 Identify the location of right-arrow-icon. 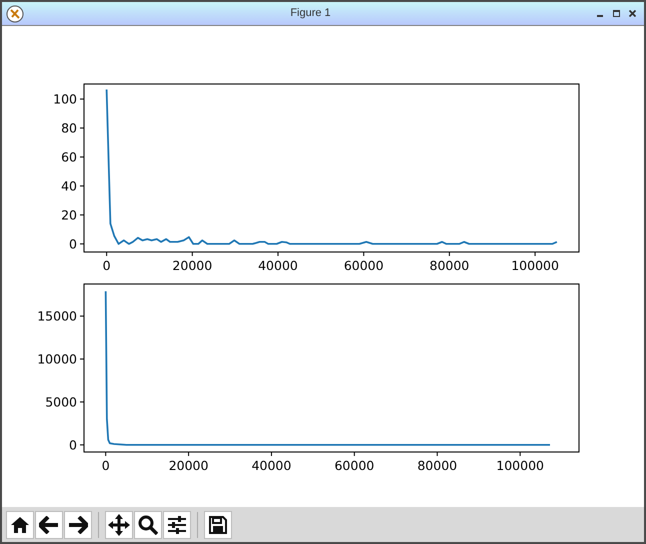
(78, 525).